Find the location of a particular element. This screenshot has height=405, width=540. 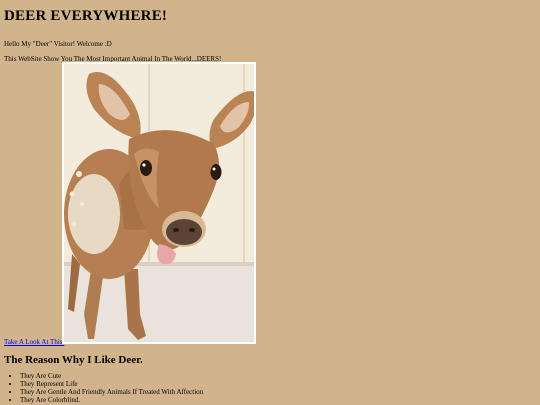

reason-heading: The Reason Why I Like Deer. is located at coordinates (73, 360).